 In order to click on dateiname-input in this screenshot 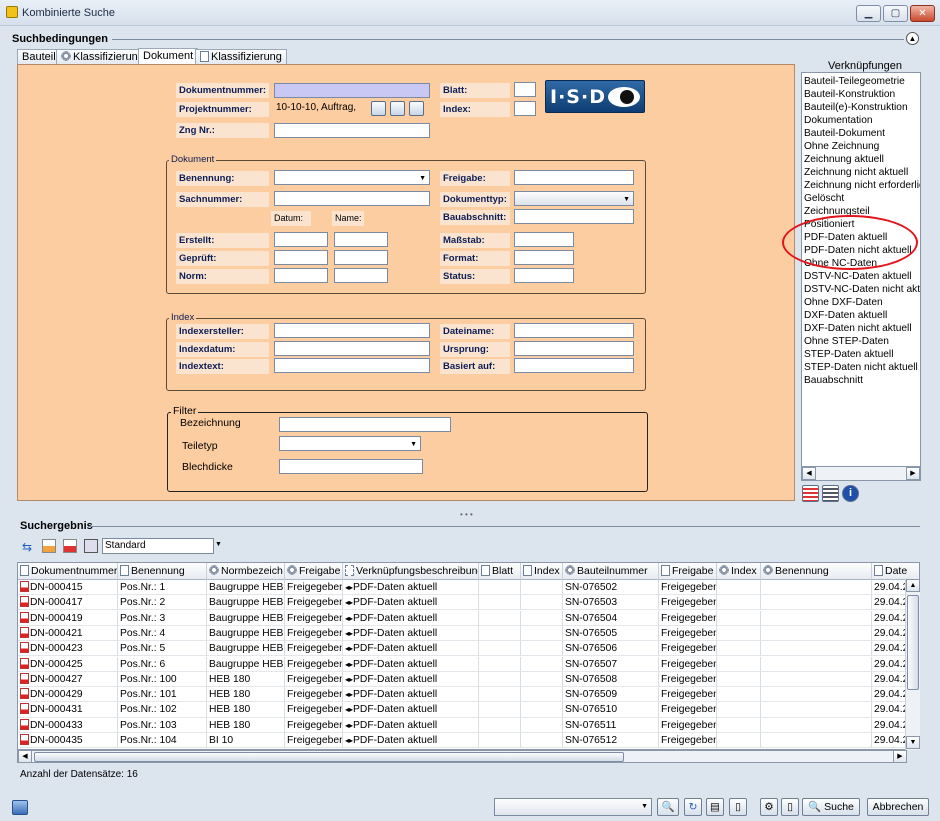, I will do `click(574, 330)`.